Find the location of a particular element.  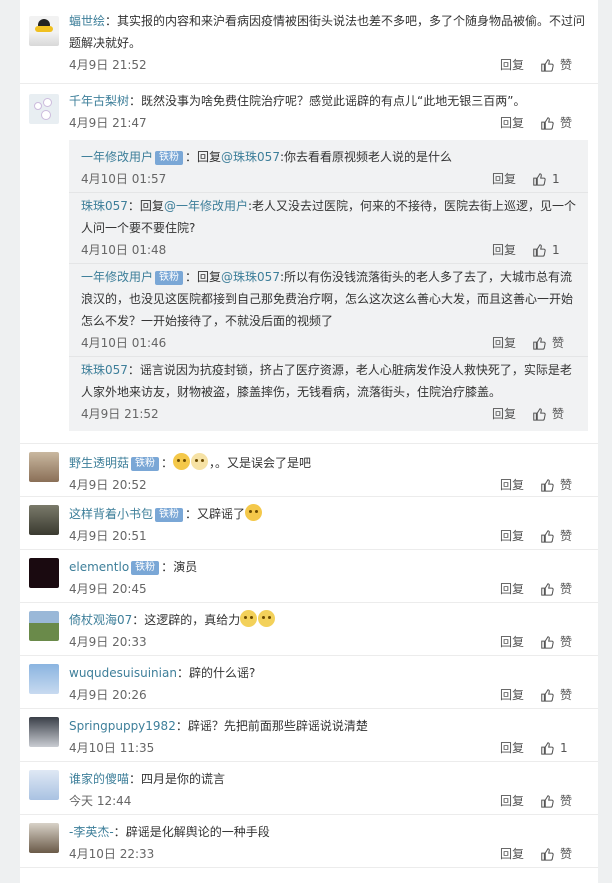

comment-text: -李英杰-：辟谣是化解舆论的一种手段 is located at coordinates (169, 832).